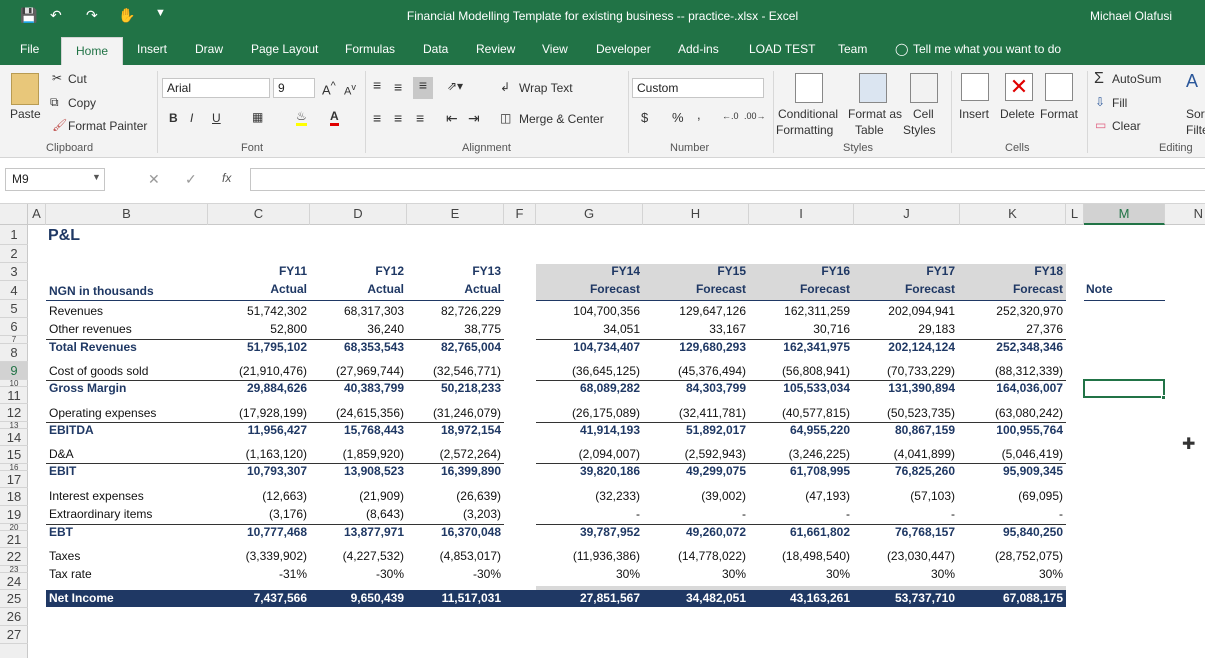 The height and width of the screenshot is (658, 1205). I want to click on tab-review: Review, so click(495, 49).